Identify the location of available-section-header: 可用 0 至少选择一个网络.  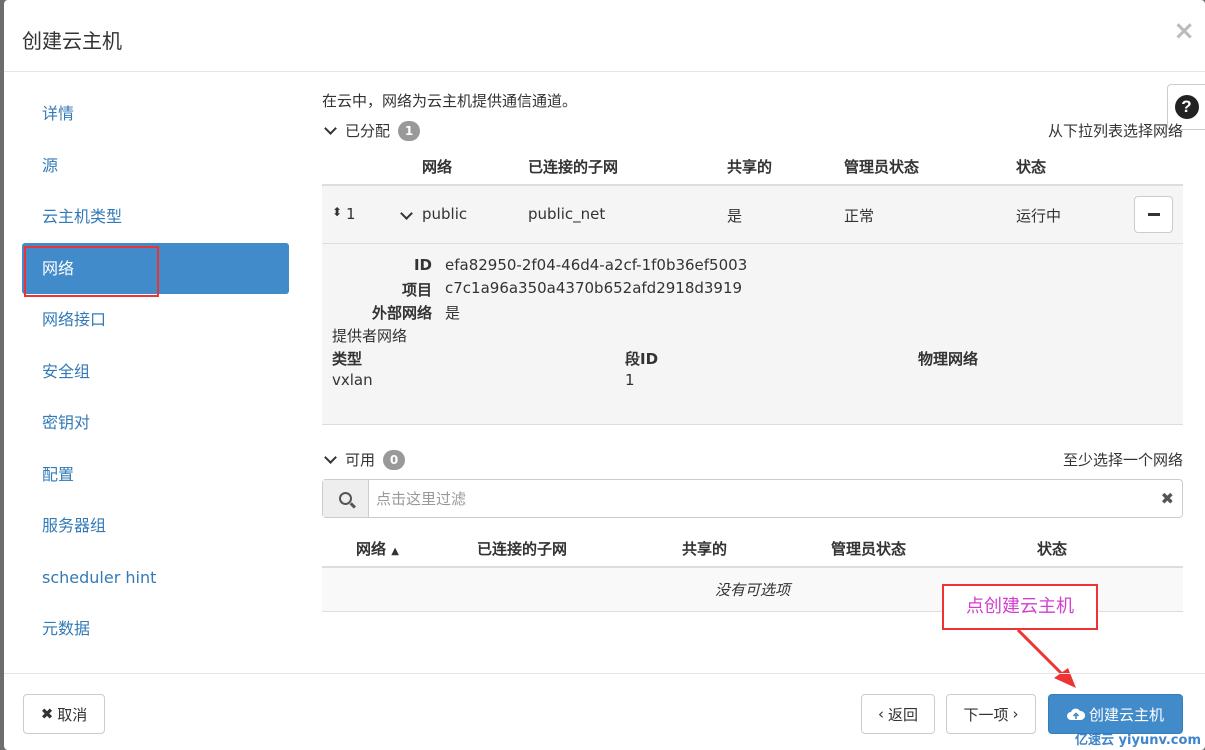
(752, 459).